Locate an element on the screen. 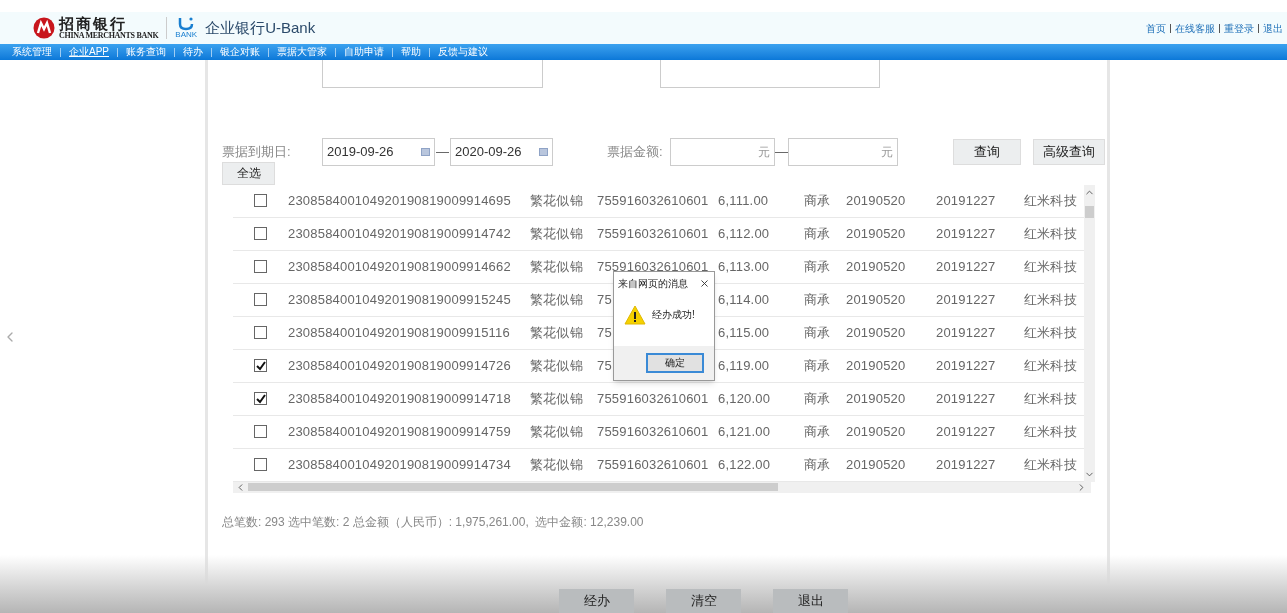 This screenshot has width=1287, height=613. nav-tab: 银企对账 is located at coordinates (240, 52).